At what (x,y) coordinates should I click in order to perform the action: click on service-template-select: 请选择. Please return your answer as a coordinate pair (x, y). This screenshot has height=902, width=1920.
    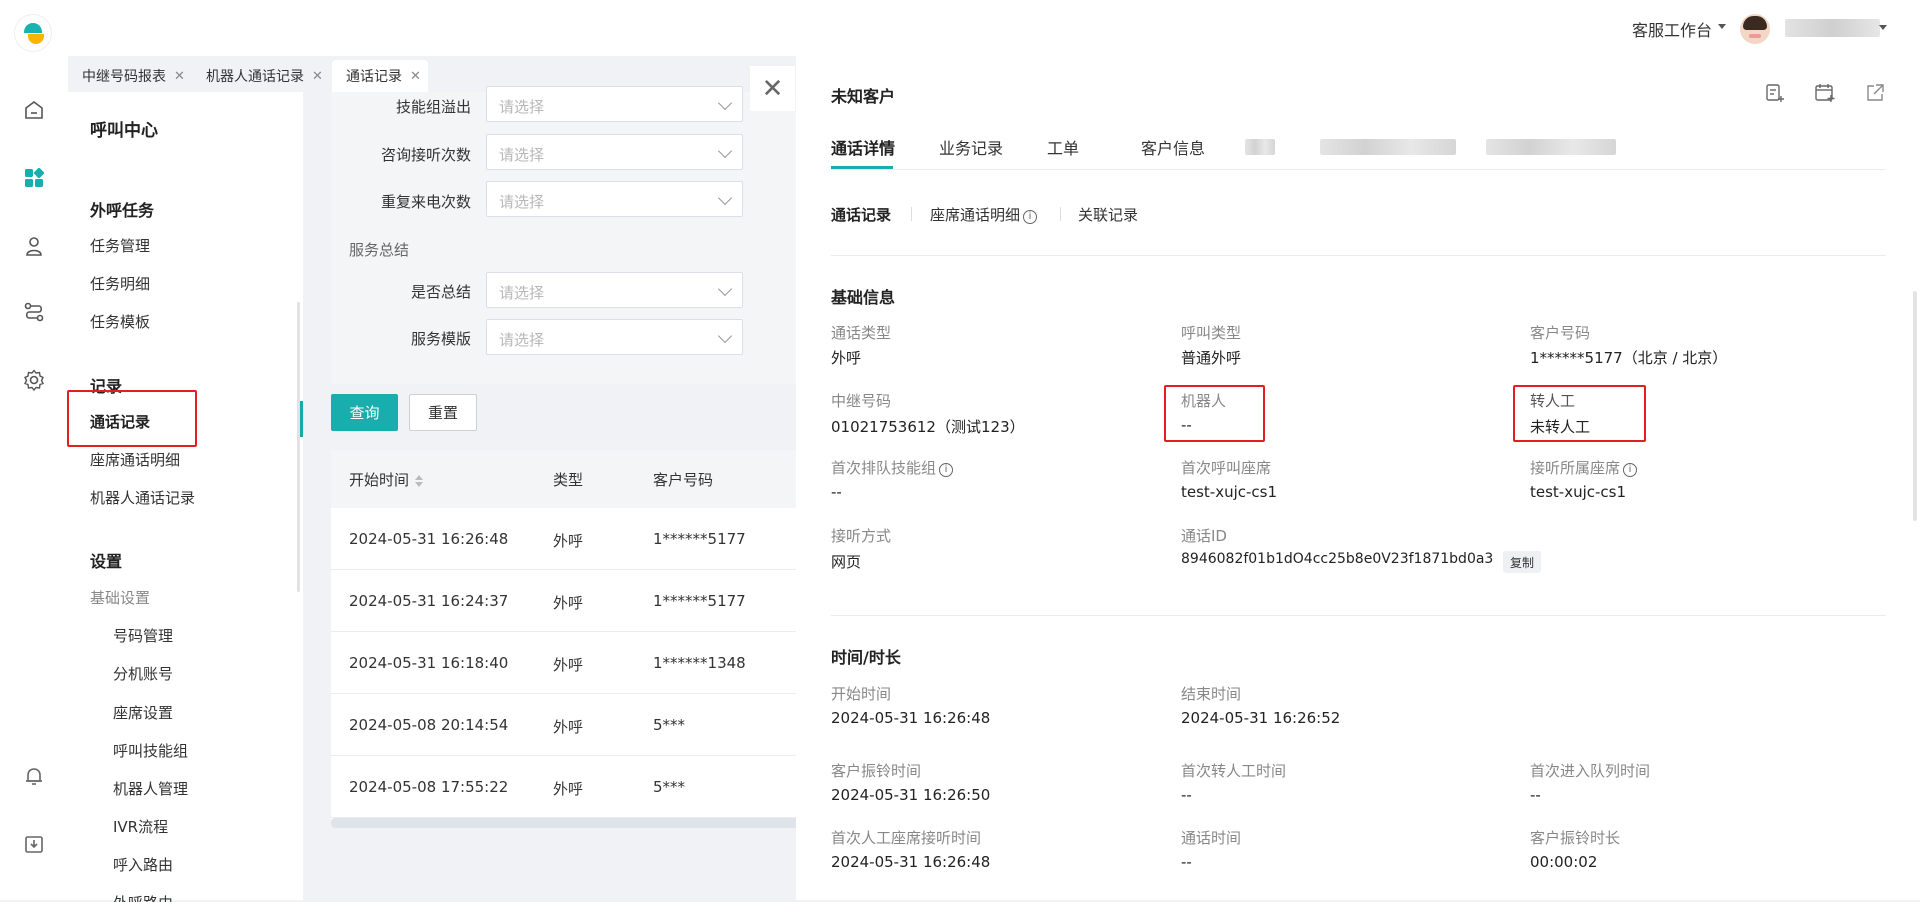
    Looking at the image, I should click on (614, 337).